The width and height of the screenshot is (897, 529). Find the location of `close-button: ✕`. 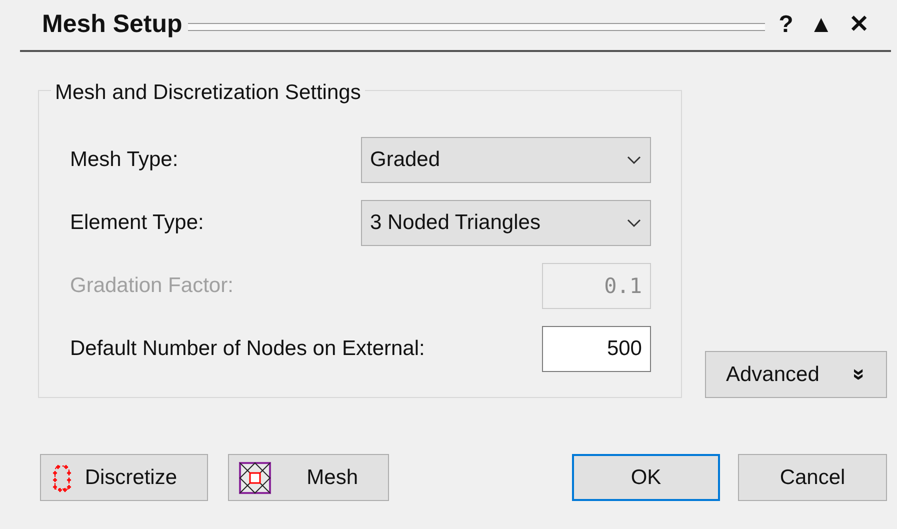

close-button: ✕ is located at coordinates (859, 25).